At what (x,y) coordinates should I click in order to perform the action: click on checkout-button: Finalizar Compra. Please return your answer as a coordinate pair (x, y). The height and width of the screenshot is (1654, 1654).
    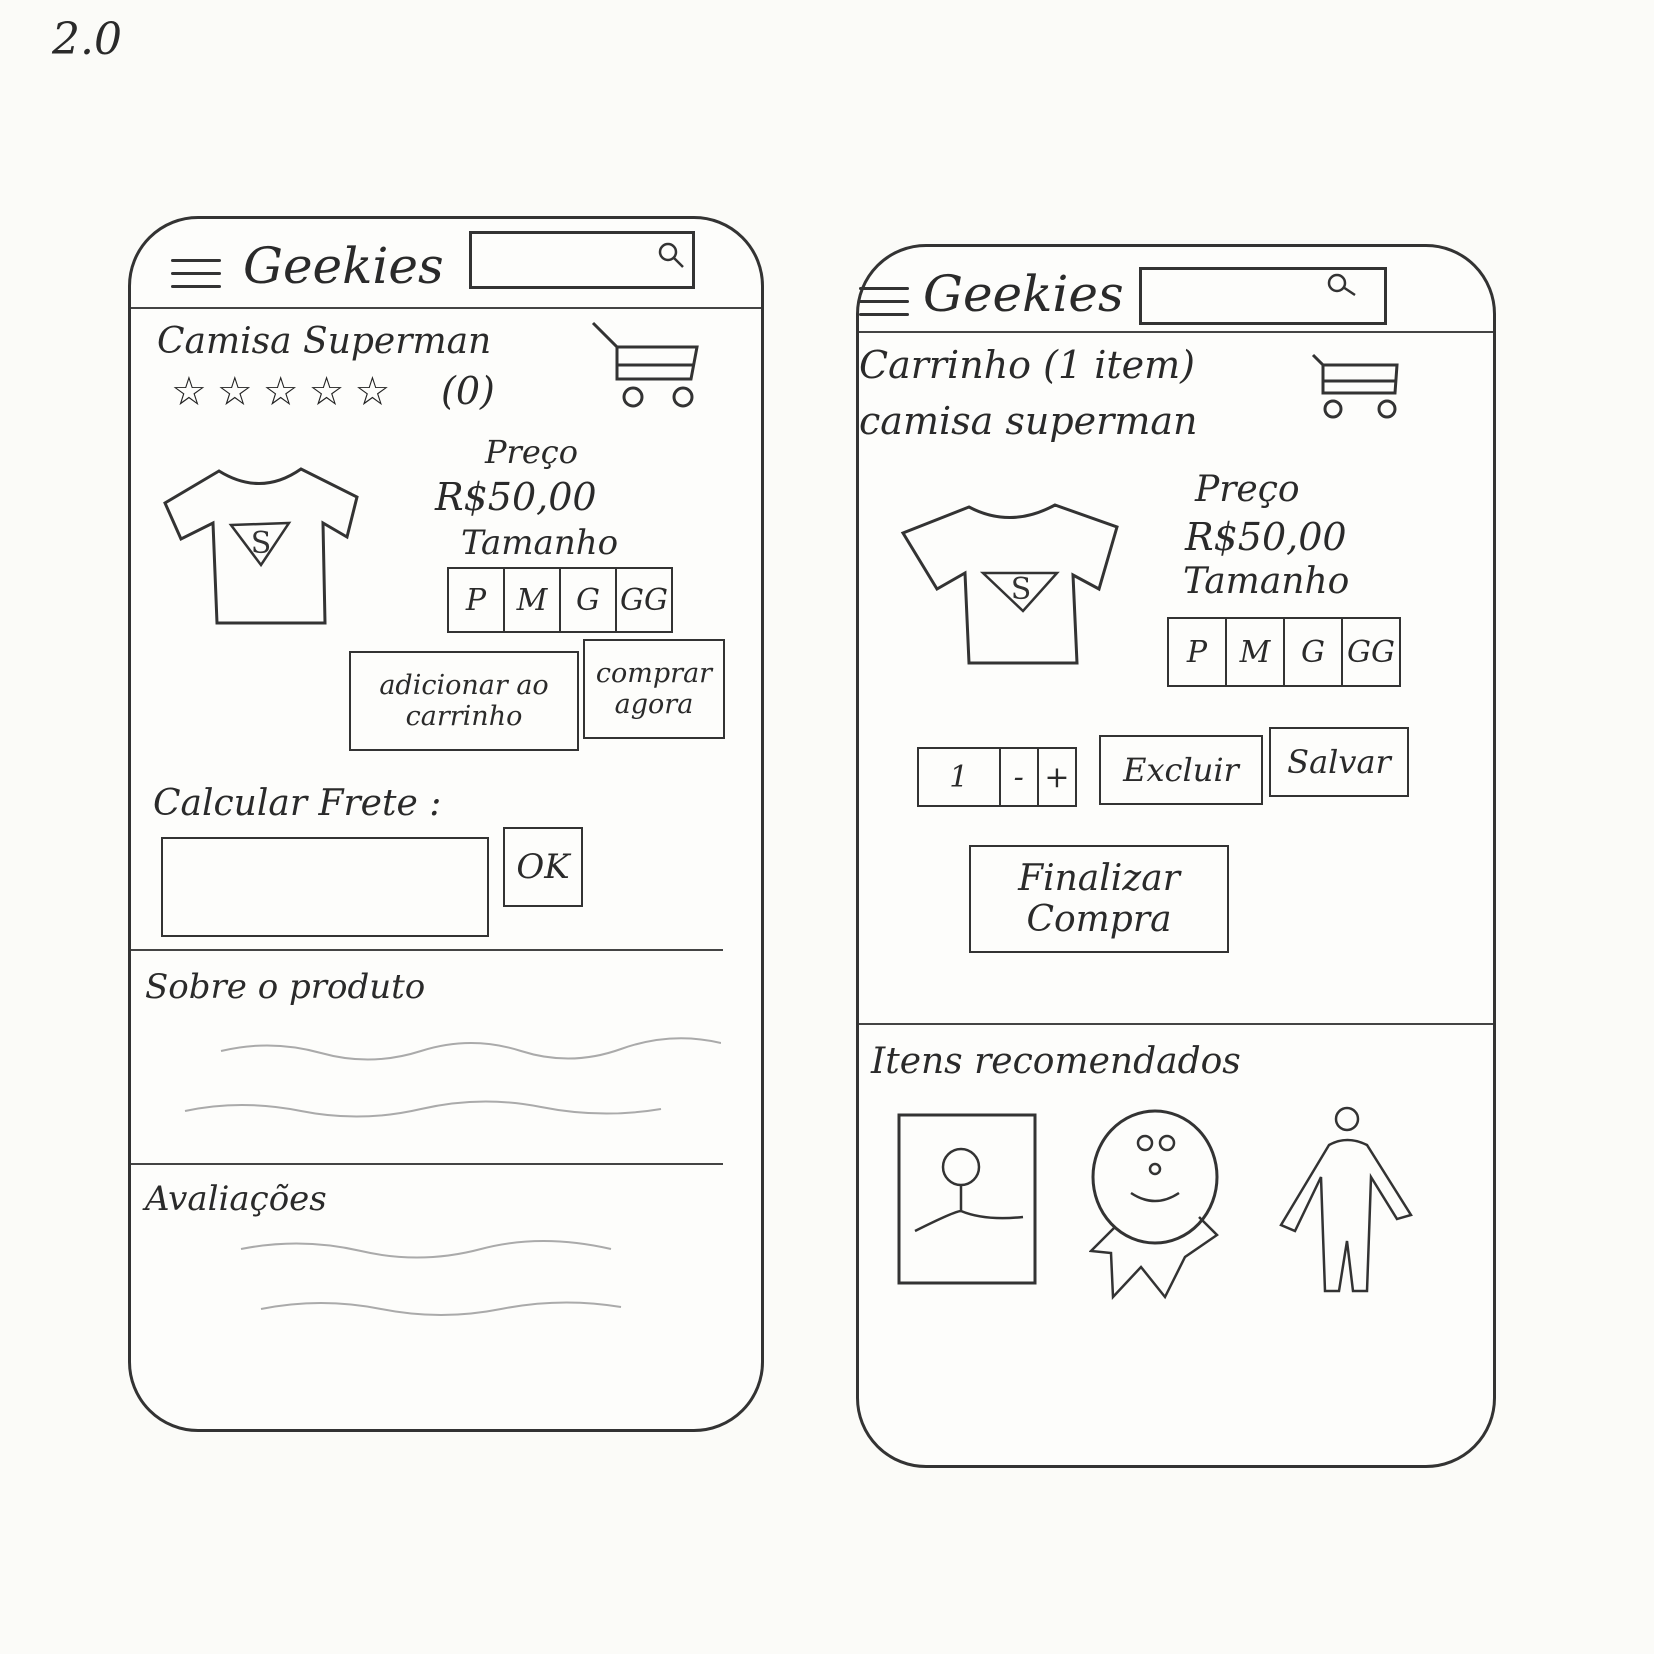
    Looking at the image, I should click on (1099, 899).